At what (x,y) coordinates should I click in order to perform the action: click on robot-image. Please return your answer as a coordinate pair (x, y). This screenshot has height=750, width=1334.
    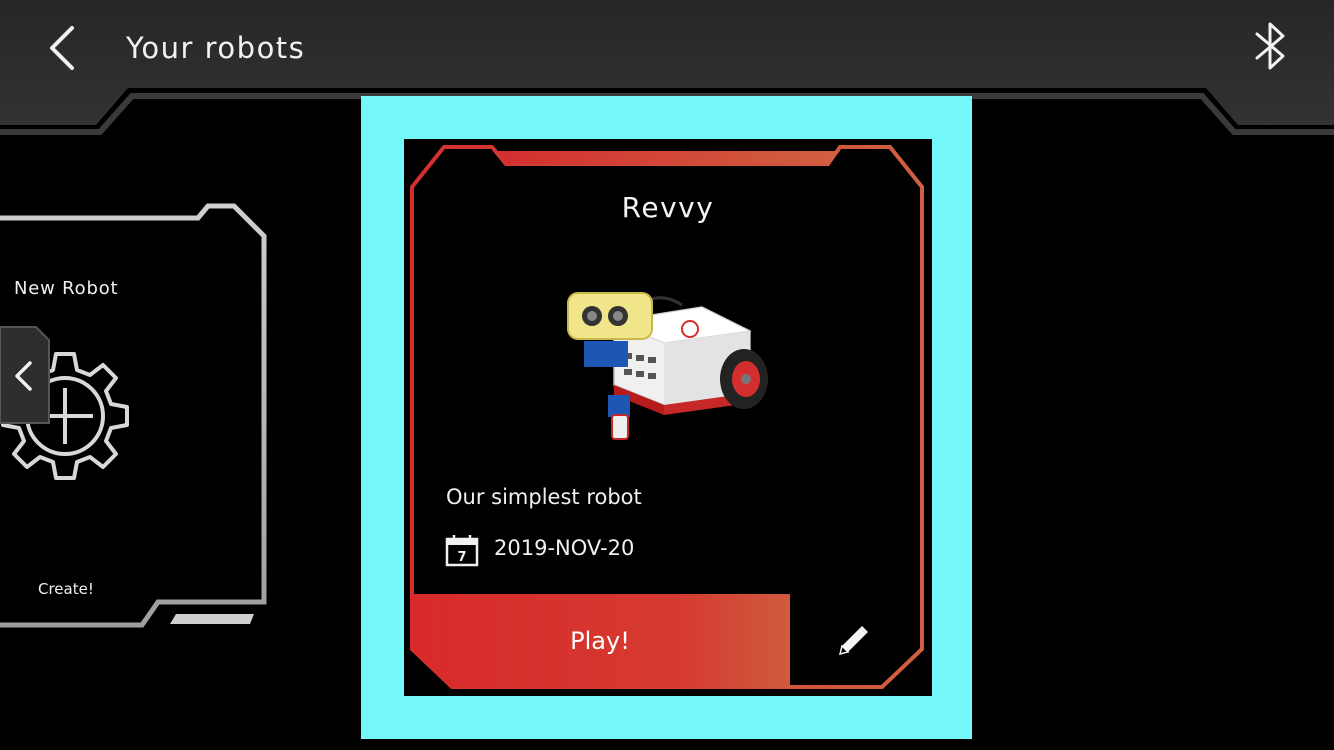
    Looking at the image, I should click on (667, 366).